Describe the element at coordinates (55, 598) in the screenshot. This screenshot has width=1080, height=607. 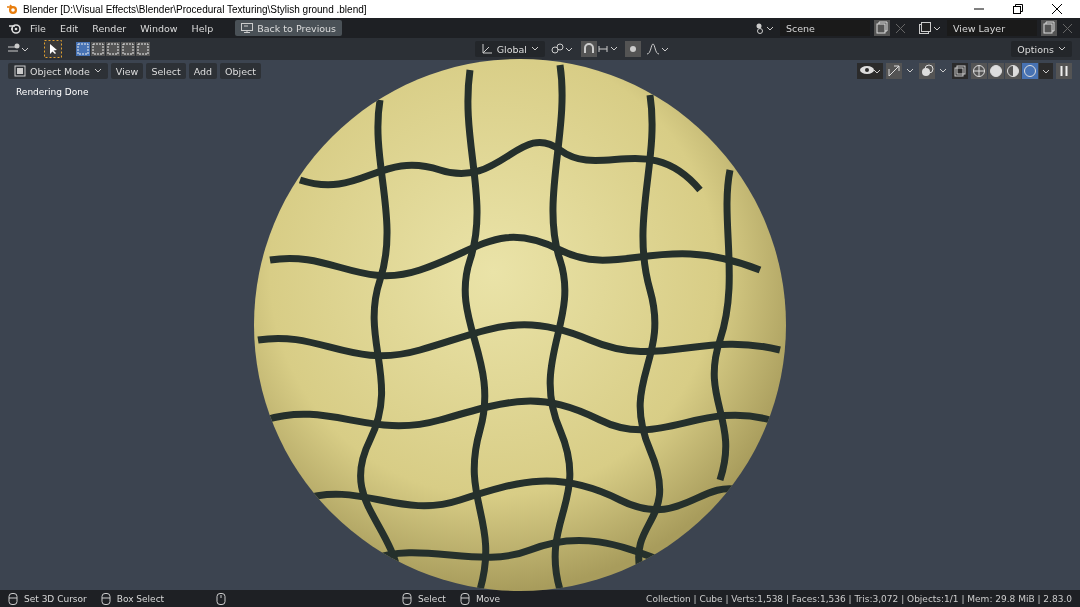
I see `keymap-hint: Set 3D Cursor` at that location.